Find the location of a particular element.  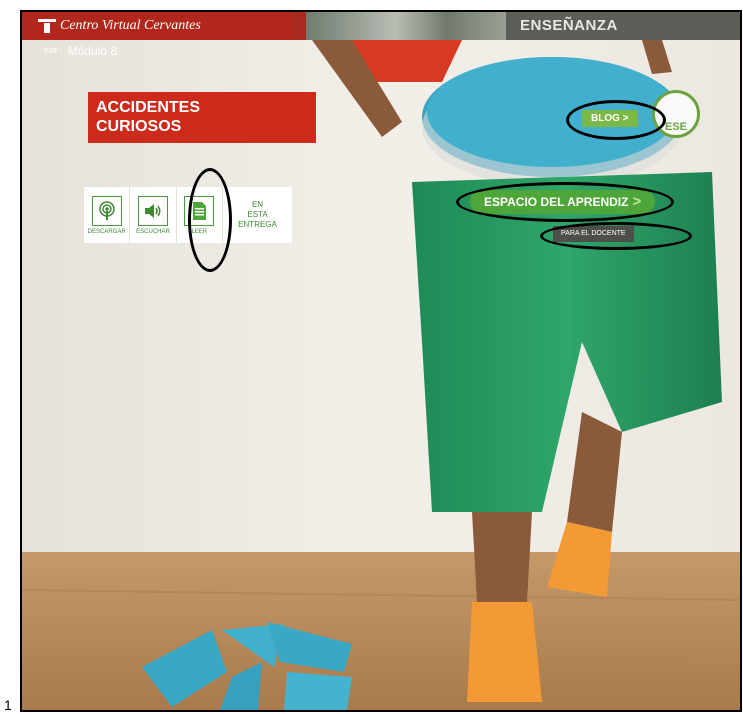

entrega-line-3: ENTREGA is located at coordinates (257, 224).